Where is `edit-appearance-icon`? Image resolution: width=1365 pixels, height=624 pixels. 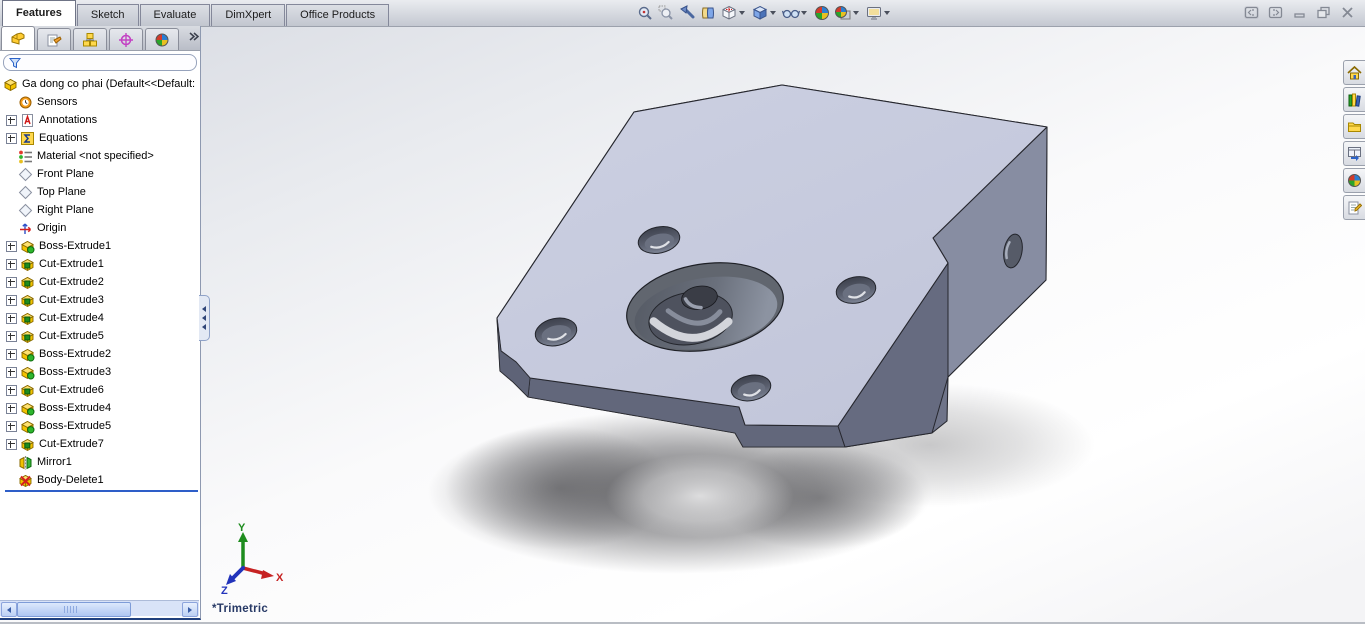
edit-appearance-icon is located at coordinates (821, 13).